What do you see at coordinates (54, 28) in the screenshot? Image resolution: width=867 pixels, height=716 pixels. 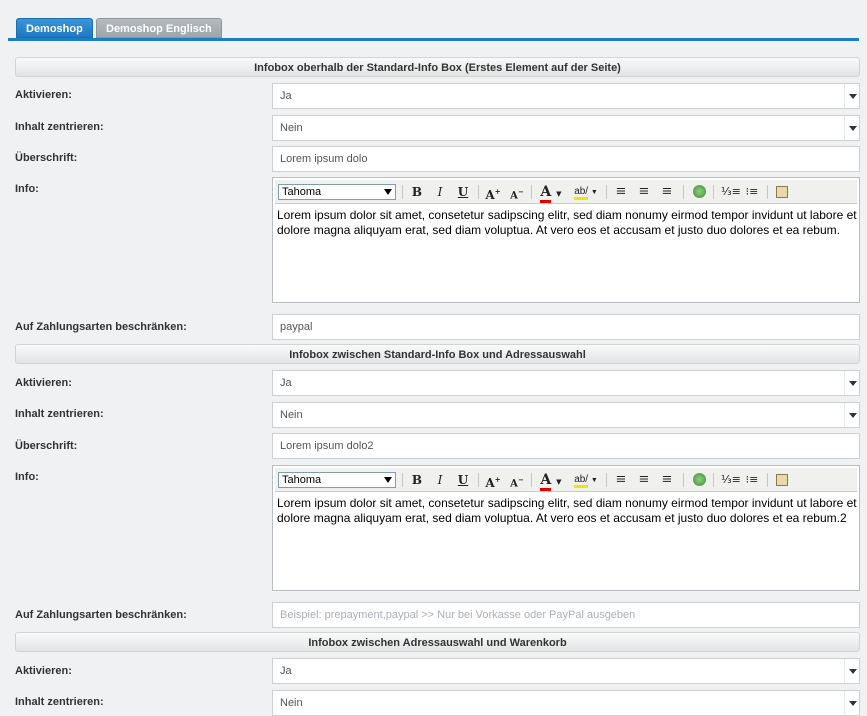 I see `tab-demoshop: Demoshop` at bounding box center [54, 28].